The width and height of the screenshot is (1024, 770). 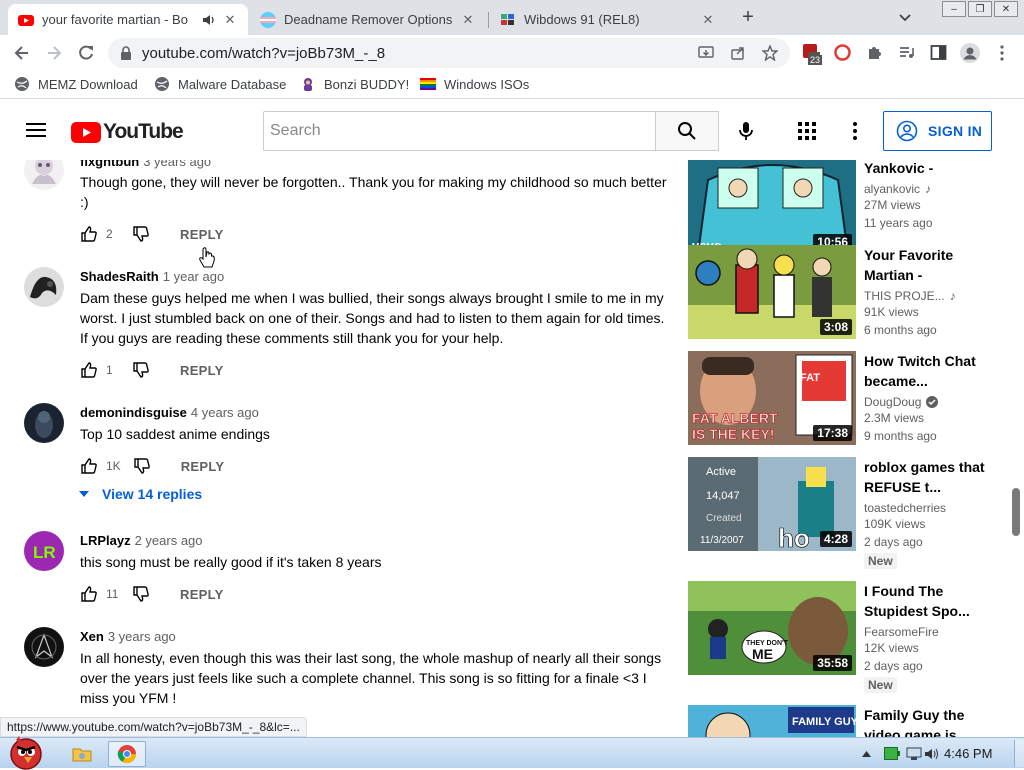 I want to click on forward-icon, so click(x=54, y=53).